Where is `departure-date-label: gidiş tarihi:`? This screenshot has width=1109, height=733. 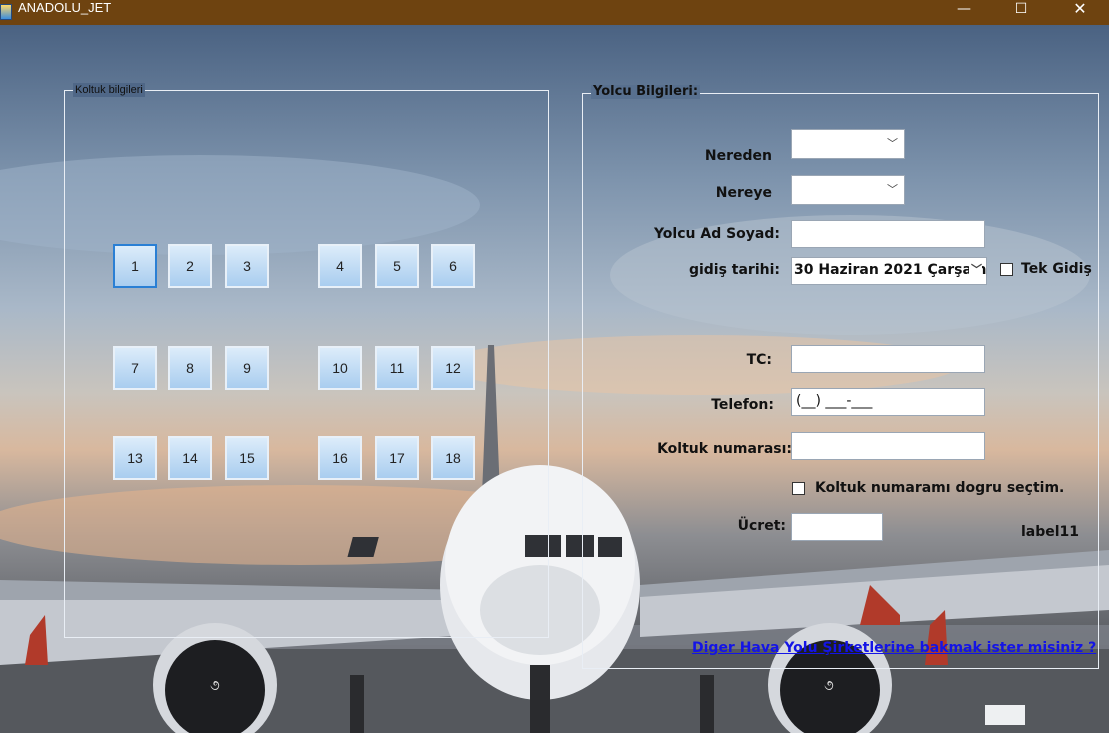
departure-date-label: gidiş tarihi: is located at coordinates (734, 270).